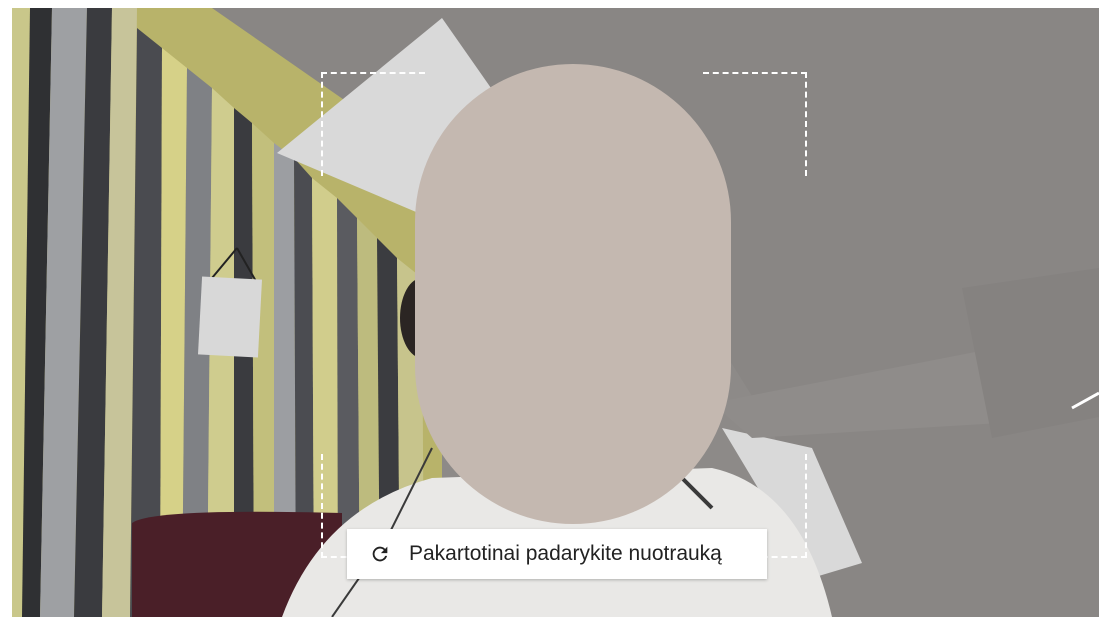 The image size is (1099, 617). I want to click on guide-corner-top-left, so click(373, 124).